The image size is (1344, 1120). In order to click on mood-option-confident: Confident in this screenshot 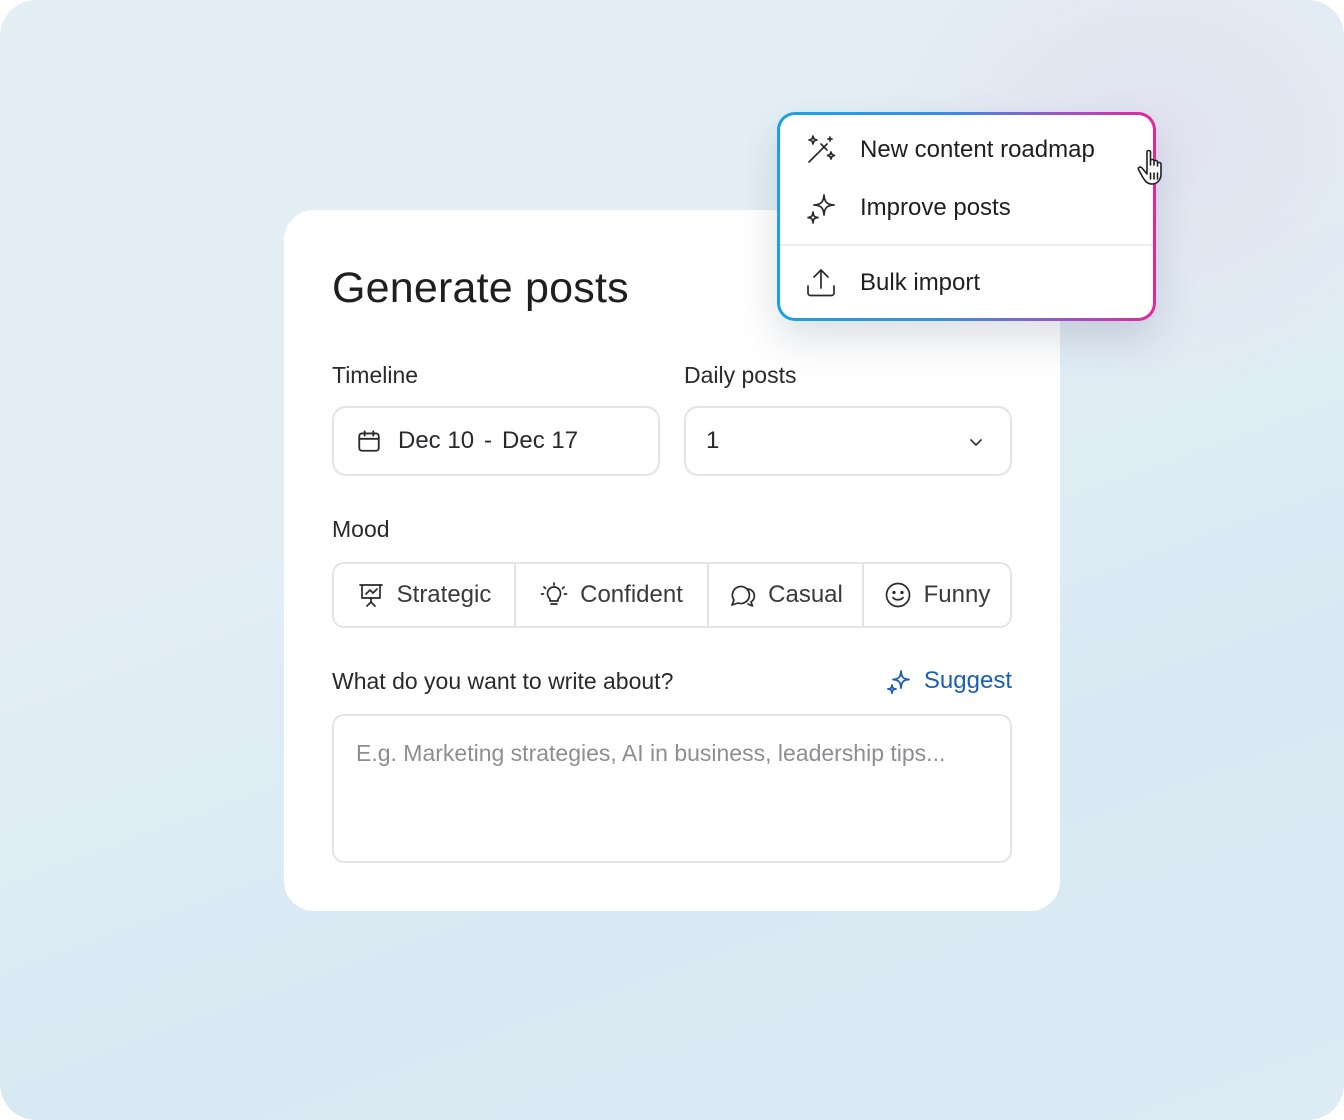, I will do `click(612, 595)`.